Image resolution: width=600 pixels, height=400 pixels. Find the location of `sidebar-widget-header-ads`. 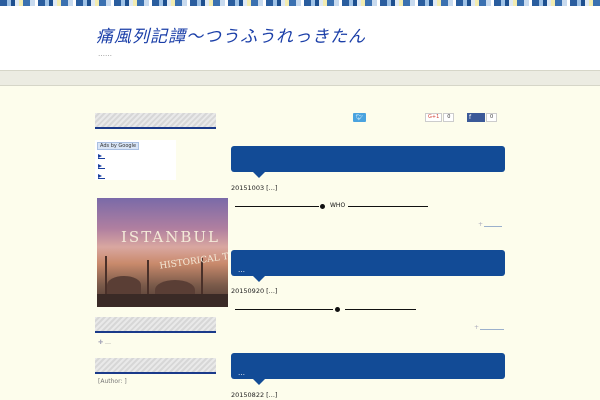

sidebar-widget-header-ads is located at coordinates (155, 121).